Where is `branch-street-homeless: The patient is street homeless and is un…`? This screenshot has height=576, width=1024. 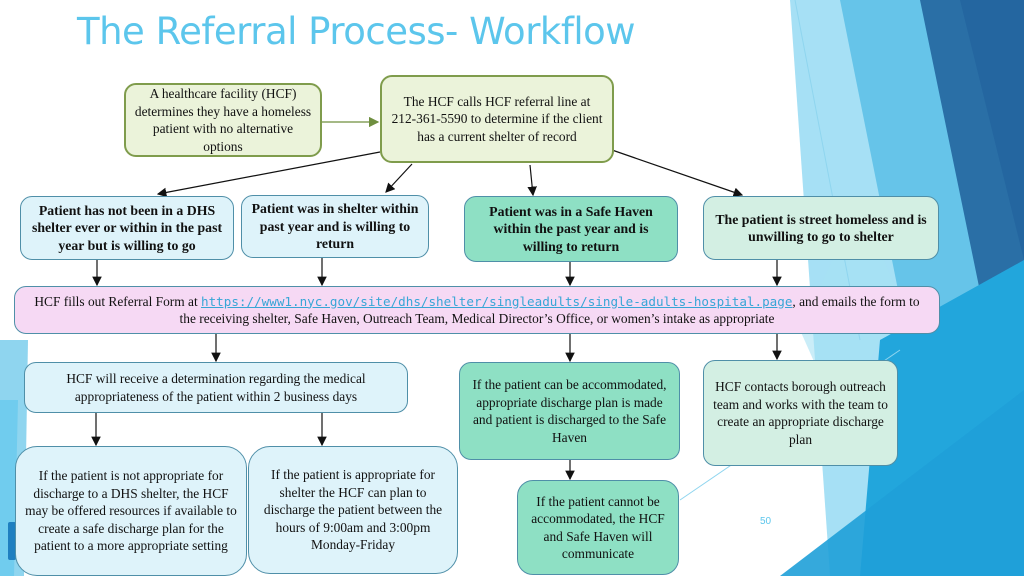
branch-street-homeless: The patient is street homeless and is un… is located at coordinates (821, 228).